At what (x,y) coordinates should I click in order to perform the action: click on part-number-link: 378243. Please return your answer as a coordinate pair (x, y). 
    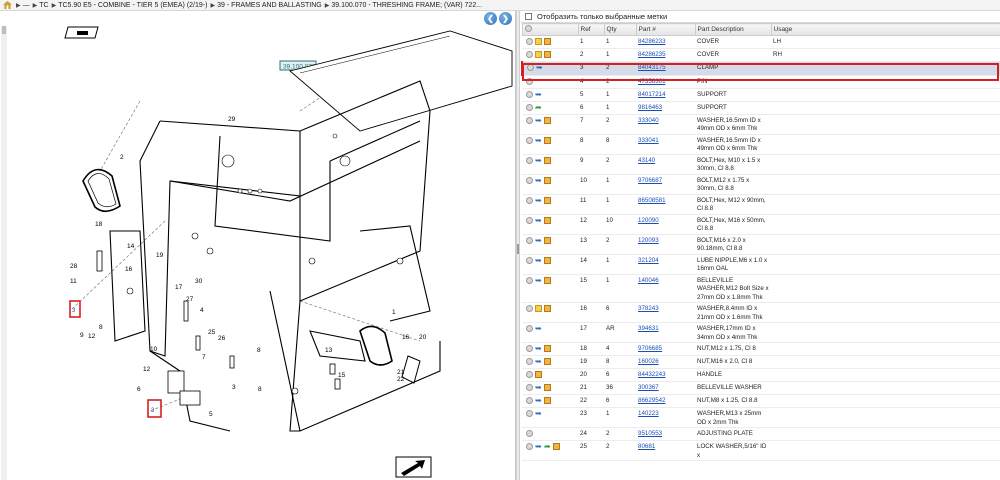
    Looking at the image, I should click on (648, 308).